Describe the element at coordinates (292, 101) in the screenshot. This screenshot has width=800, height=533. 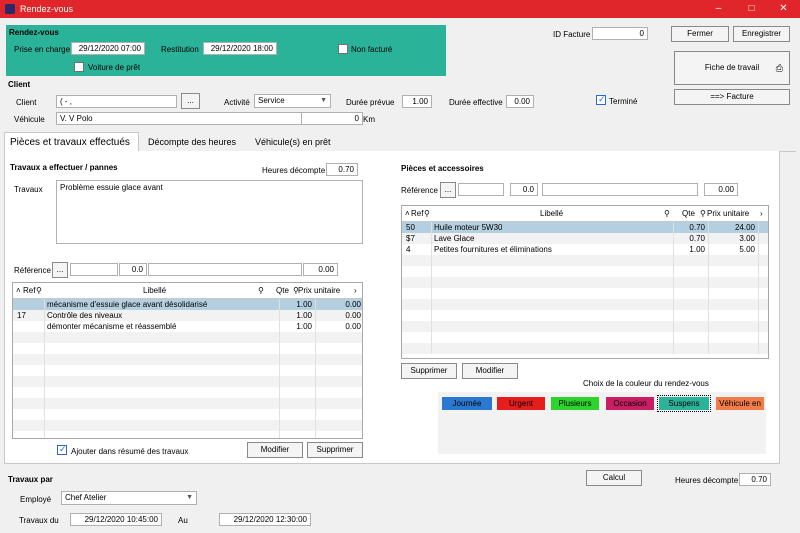
I see `activite-select: Service ▼` at that location.